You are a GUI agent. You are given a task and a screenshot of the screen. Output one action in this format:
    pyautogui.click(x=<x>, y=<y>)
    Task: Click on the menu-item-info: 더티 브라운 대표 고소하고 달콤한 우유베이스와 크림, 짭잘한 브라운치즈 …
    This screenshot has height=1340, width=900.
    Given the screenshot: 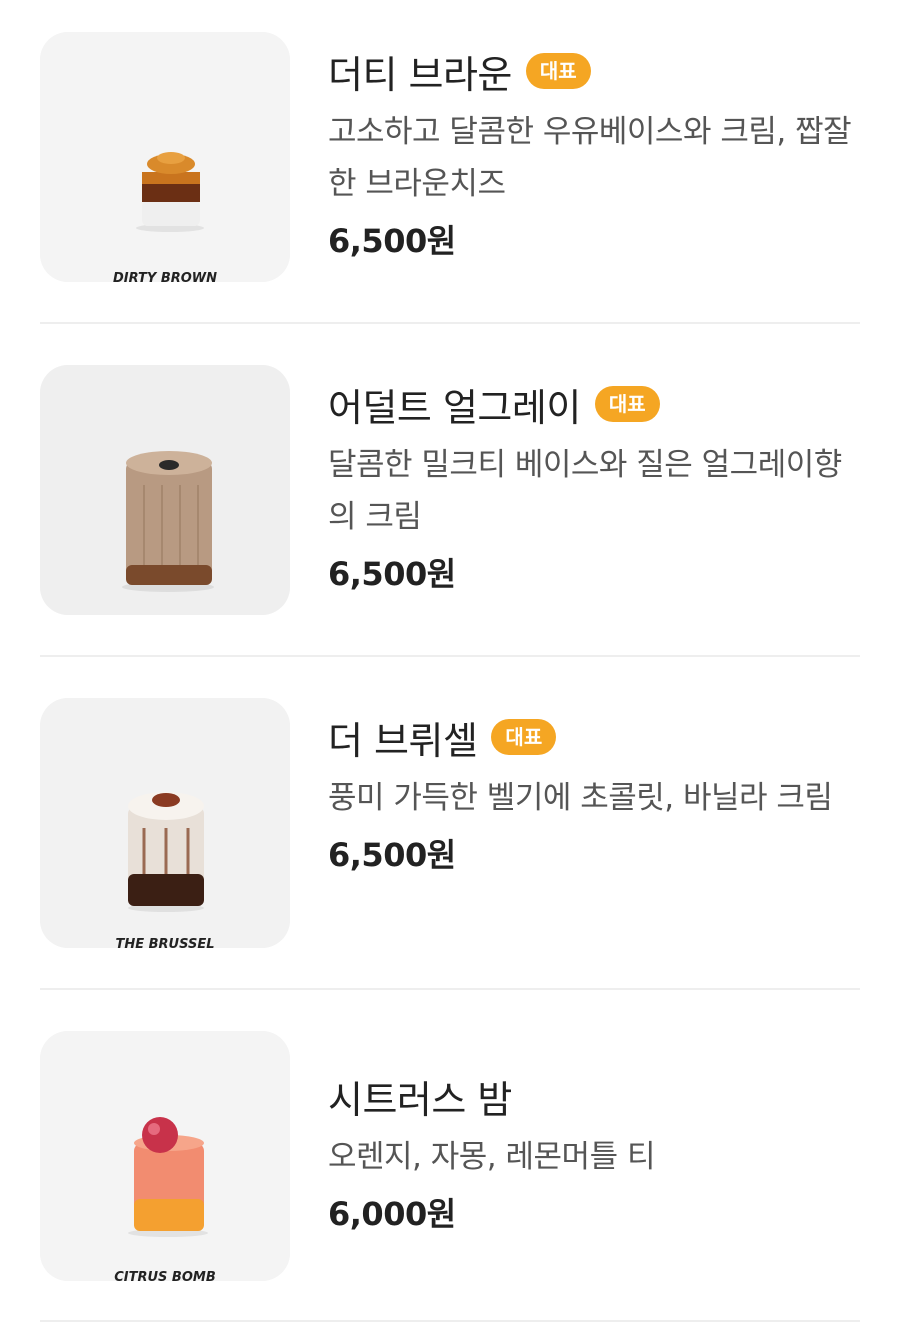 What is the action you would take?
    pyautogui.click(x=594, y=147)
    